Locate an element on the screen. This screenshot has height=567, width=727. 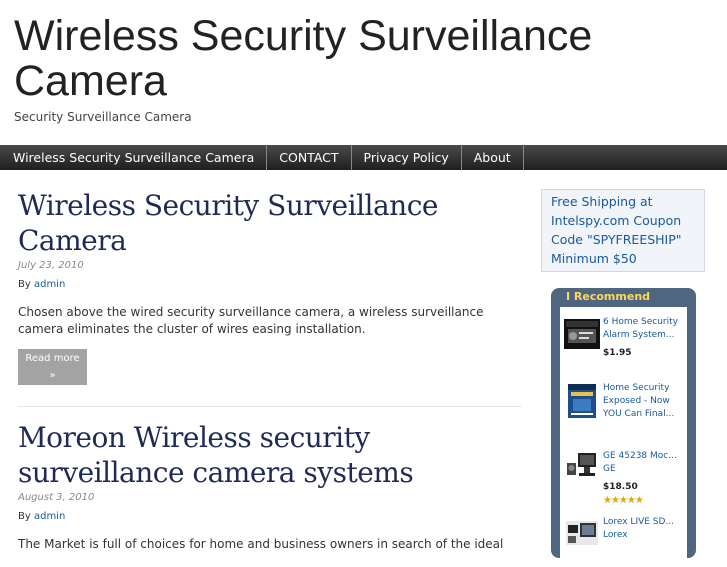
item-price: $18.50 is located at coordinates (620, 487).